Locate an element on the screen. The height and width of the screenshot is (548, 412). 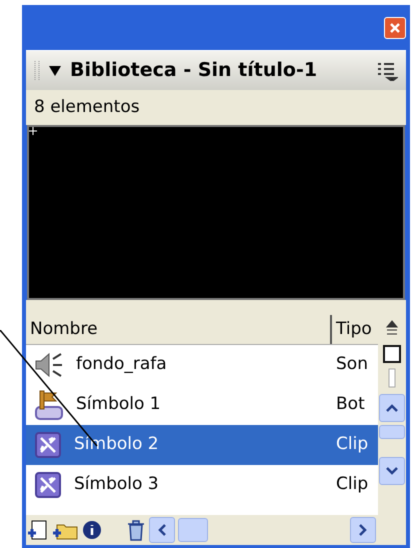
crosshair-icon is located at coordinates (33, 131).